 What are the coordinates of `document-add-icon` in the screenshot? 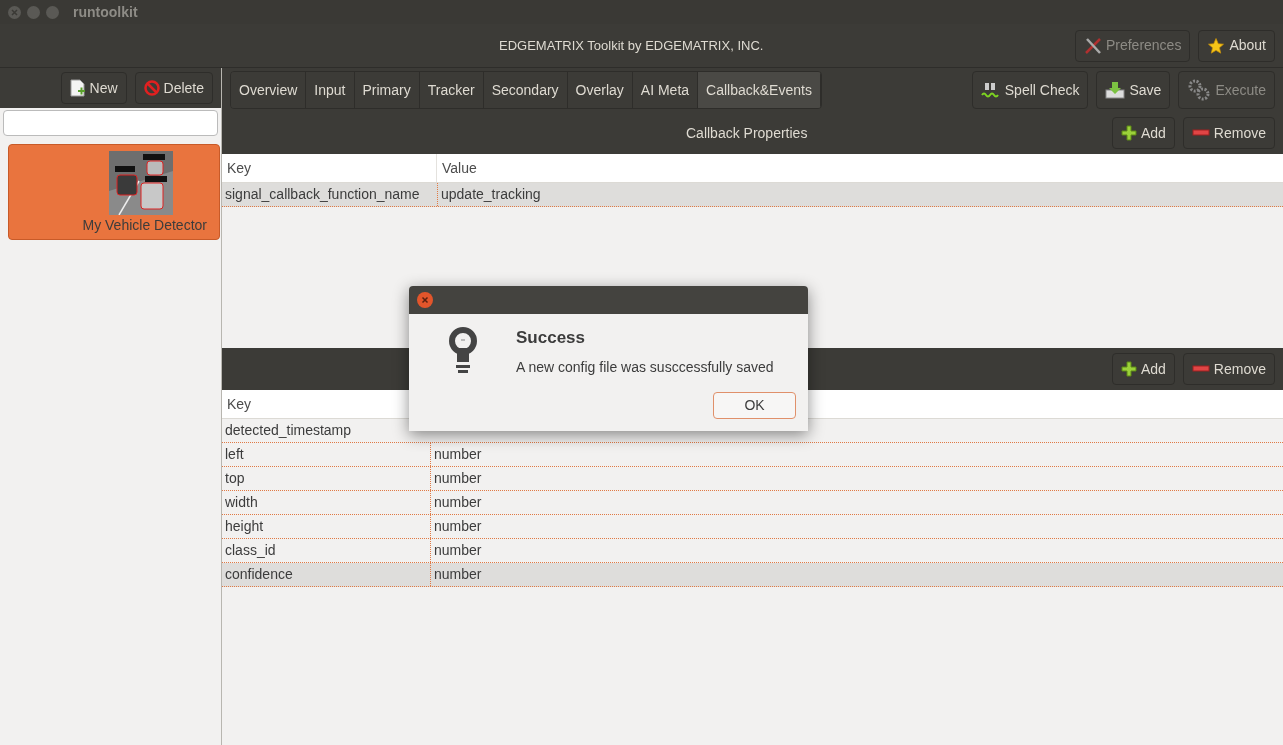 It's located at (77, 88).